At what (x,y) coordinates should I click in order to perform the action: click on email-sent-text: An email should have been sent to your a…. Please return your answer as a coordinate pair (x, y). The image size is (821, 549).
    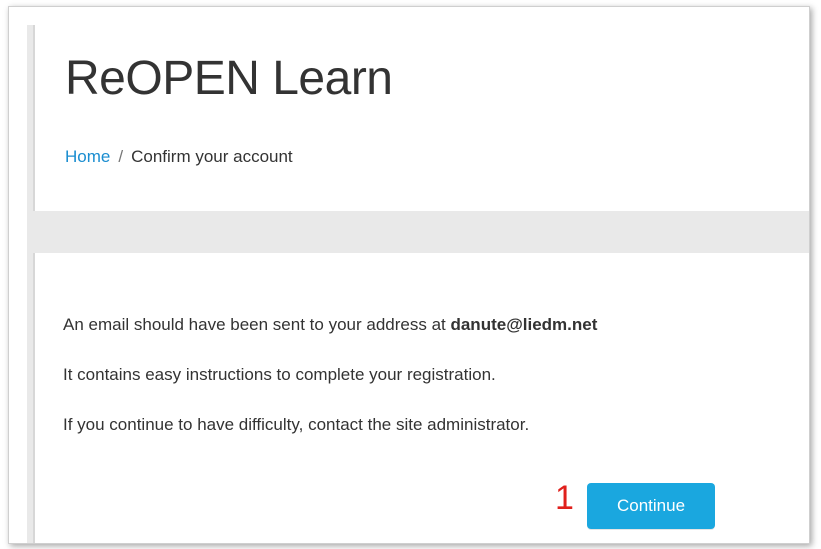
    Looking at the image, I should click on (257, 324).